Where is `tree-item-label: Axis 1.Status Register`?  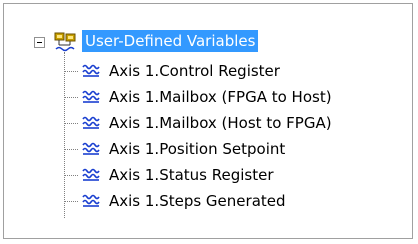
tree-item-label: Axis 1.Status Register is located at coordinates (191, 175).